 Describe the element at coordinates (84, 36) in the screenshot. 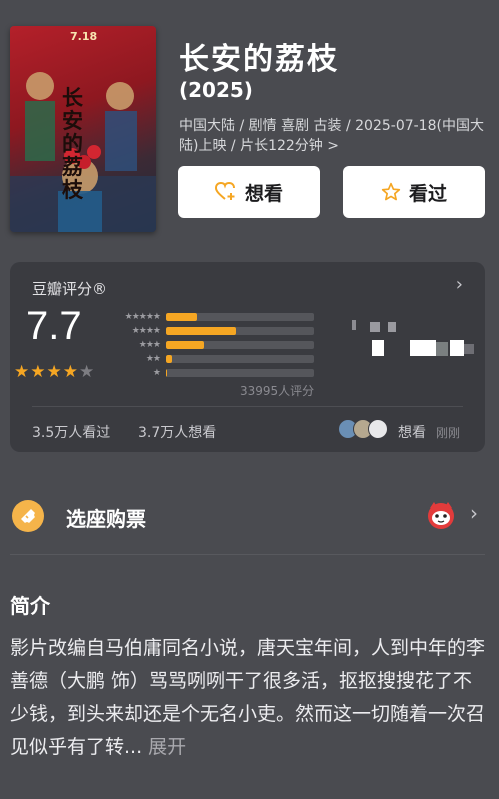

I see `poster-badge: 7.18` at that location.